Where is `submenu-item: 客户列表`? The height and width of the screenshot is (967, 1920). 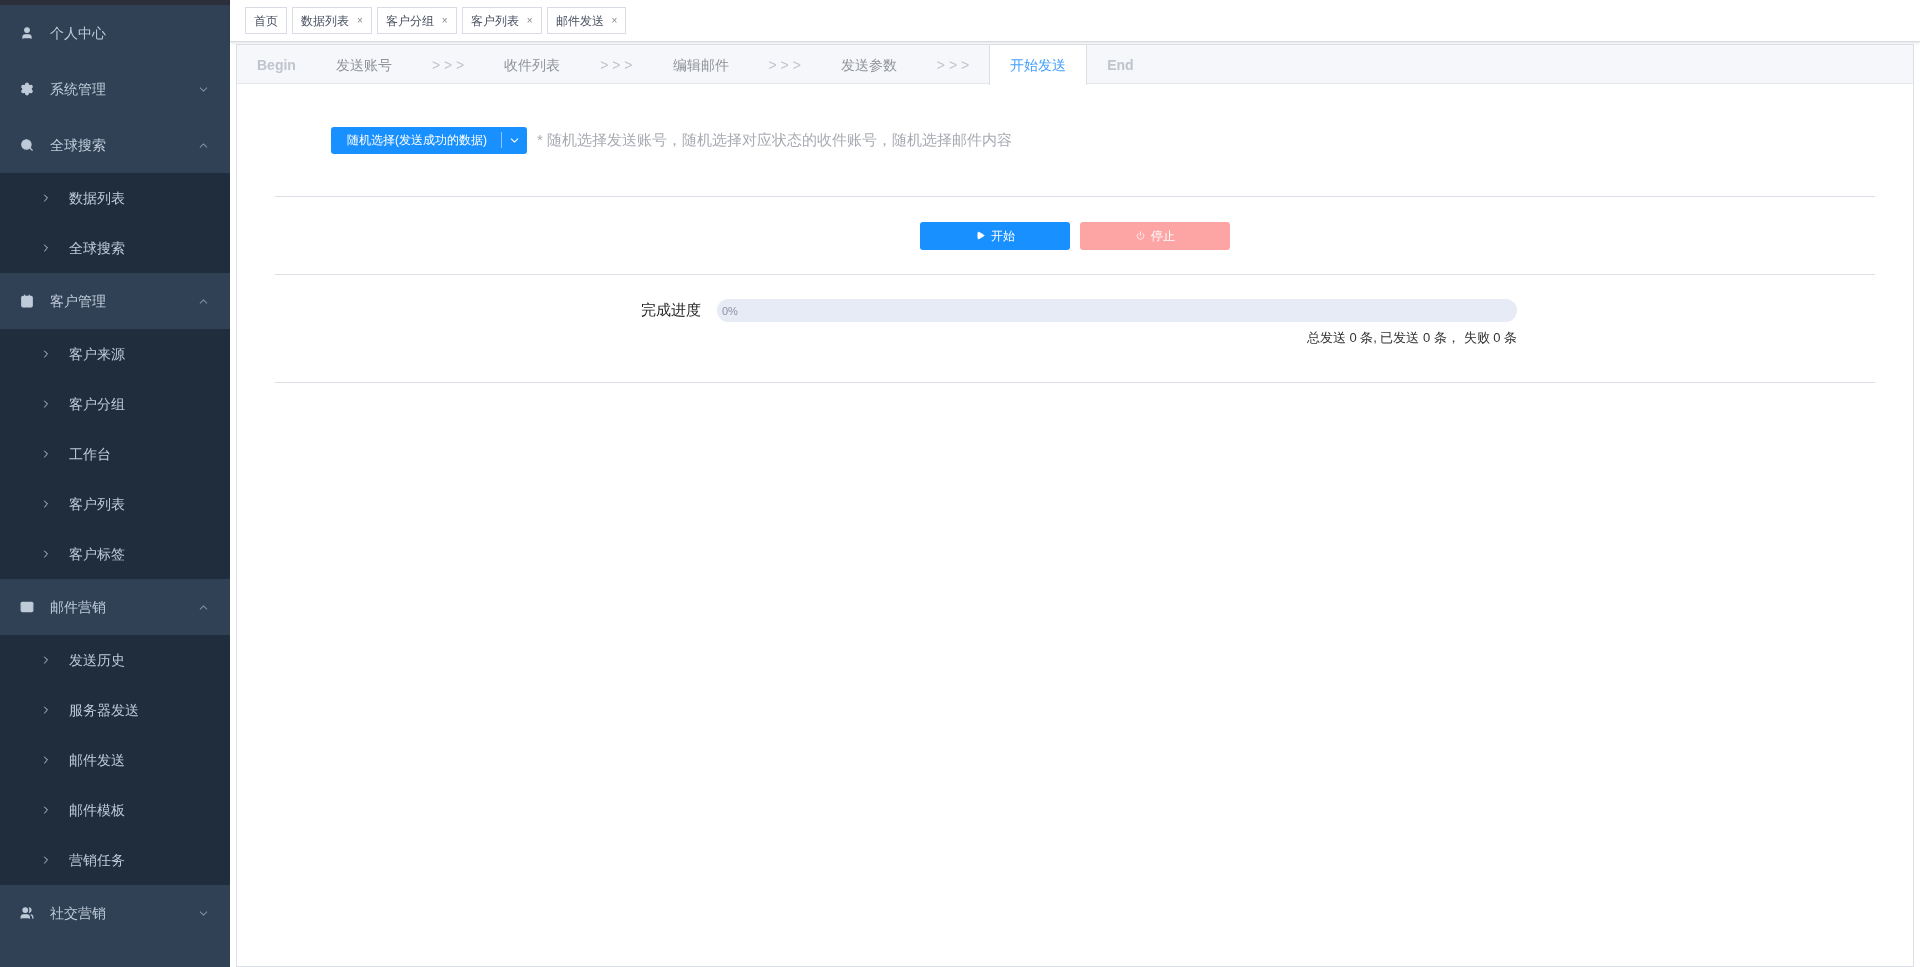 submenu-item: 客户列表 is located at coordinates (115, 504).